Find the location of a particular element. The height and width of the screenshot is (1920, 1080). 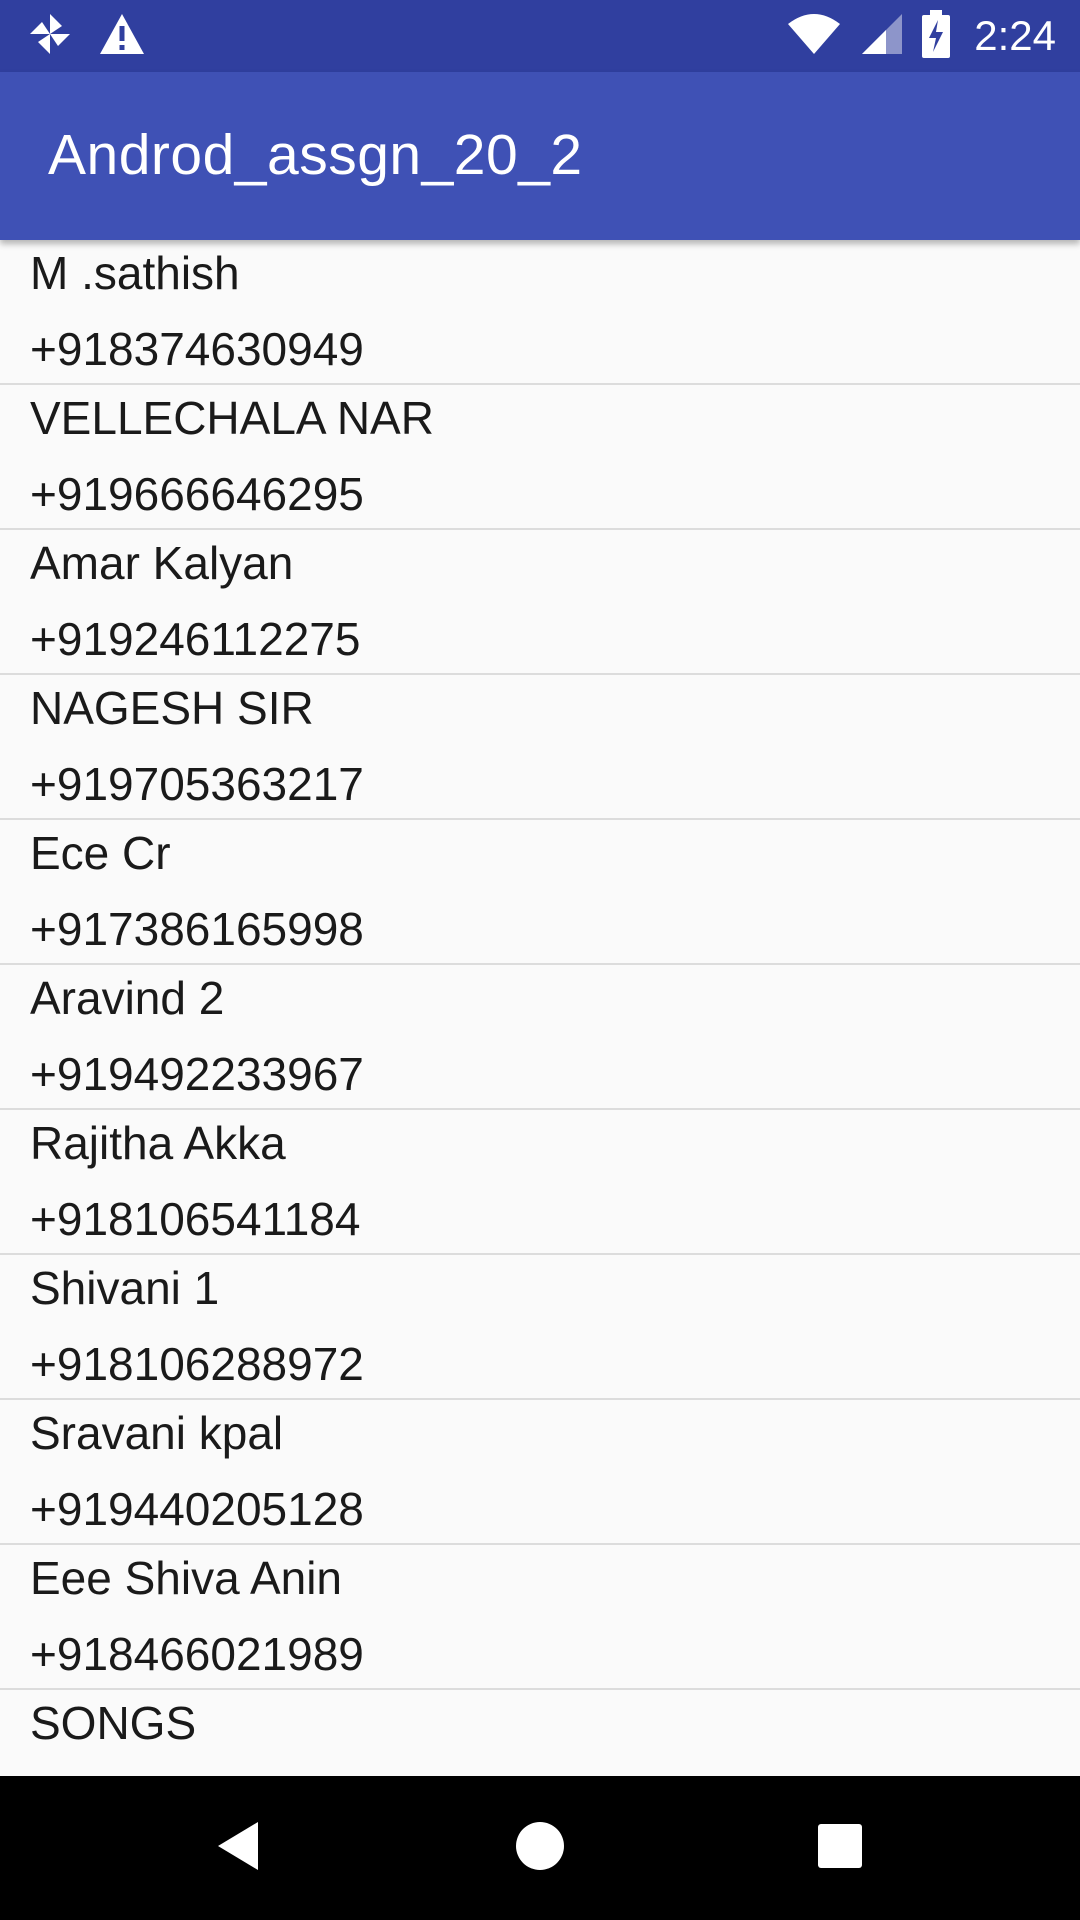

contact-phone: +919705363217 is located at coordinates (197, 784).